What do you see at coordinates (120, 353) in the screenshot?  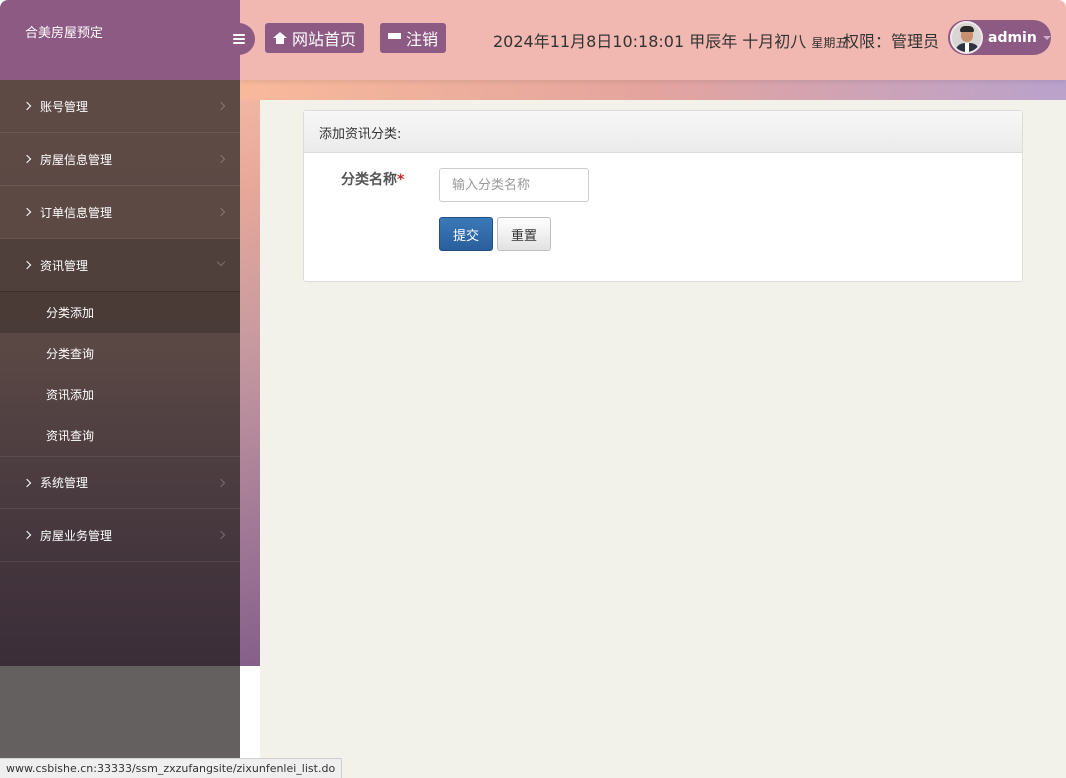 I see `sidebar-subitem-category-query: 分类查询` at bounding box center [120, 353].